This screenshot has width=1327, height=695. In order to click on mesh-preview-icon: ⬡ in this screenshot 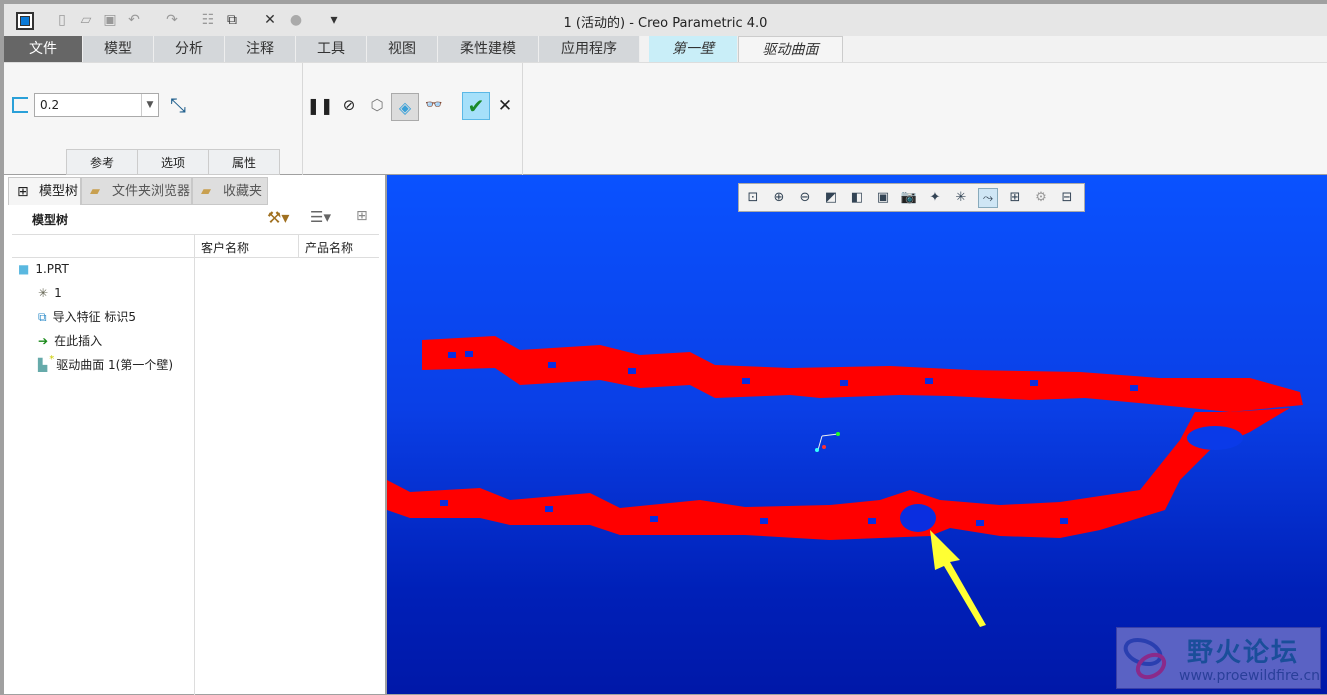, I will do `click(377, 105)`.